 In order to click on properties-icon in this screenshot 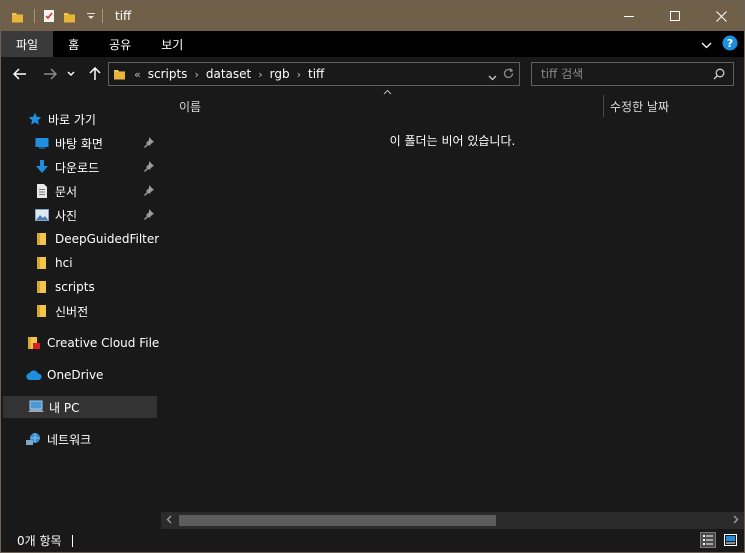, I will do `click(49, 16)`.